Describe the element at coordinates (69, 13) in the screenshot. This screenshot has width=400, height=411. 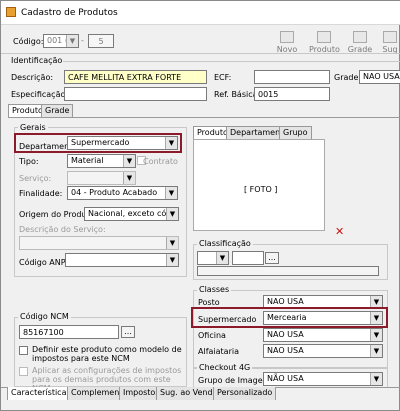
I see `window-title: Cadastro de Produtos` at that location.